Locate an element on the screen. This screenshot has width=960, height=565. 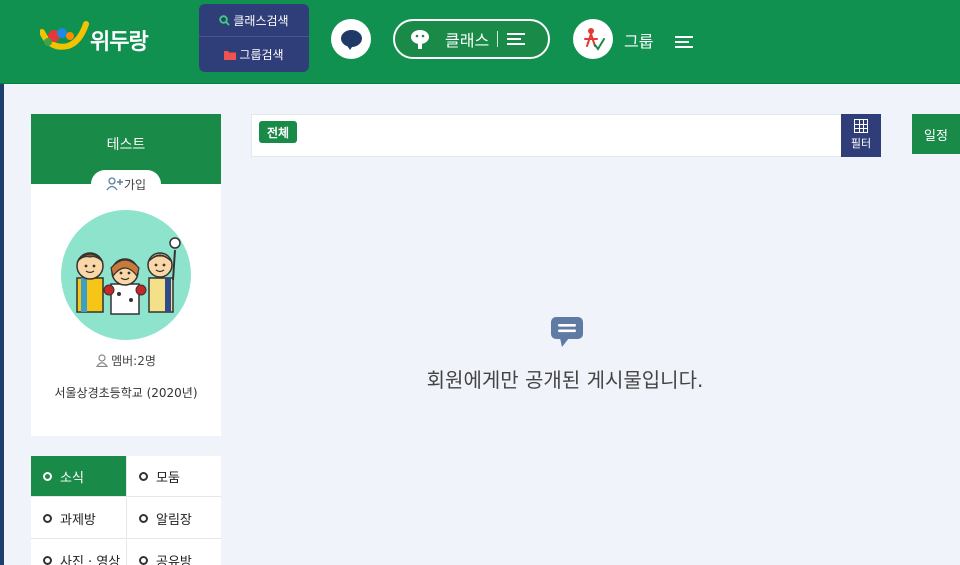
class-search-label: 클래스검색 is located at coordinates (261, 20).